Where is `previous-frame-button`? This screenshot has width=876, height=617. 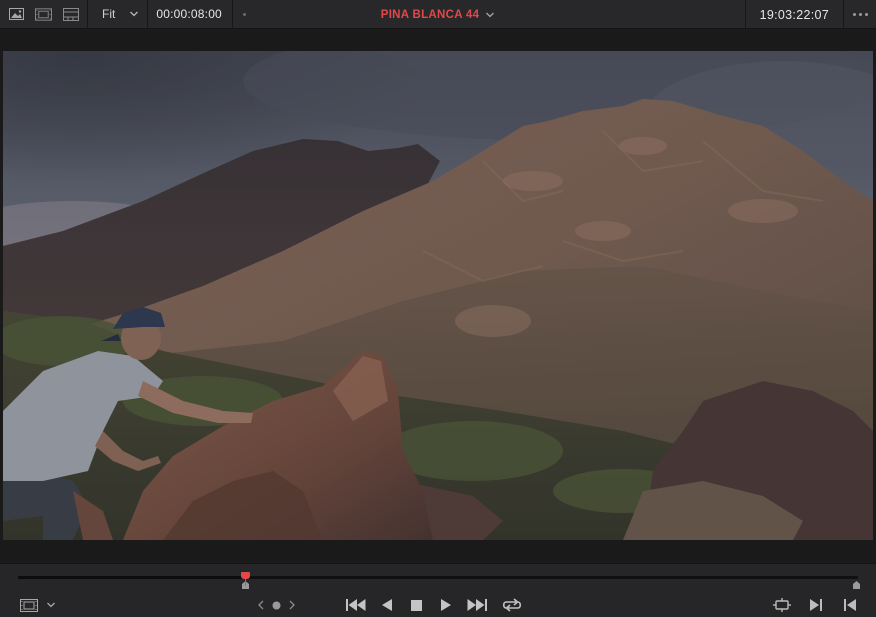 previous-frame-button is located at coordinates (850, 605).